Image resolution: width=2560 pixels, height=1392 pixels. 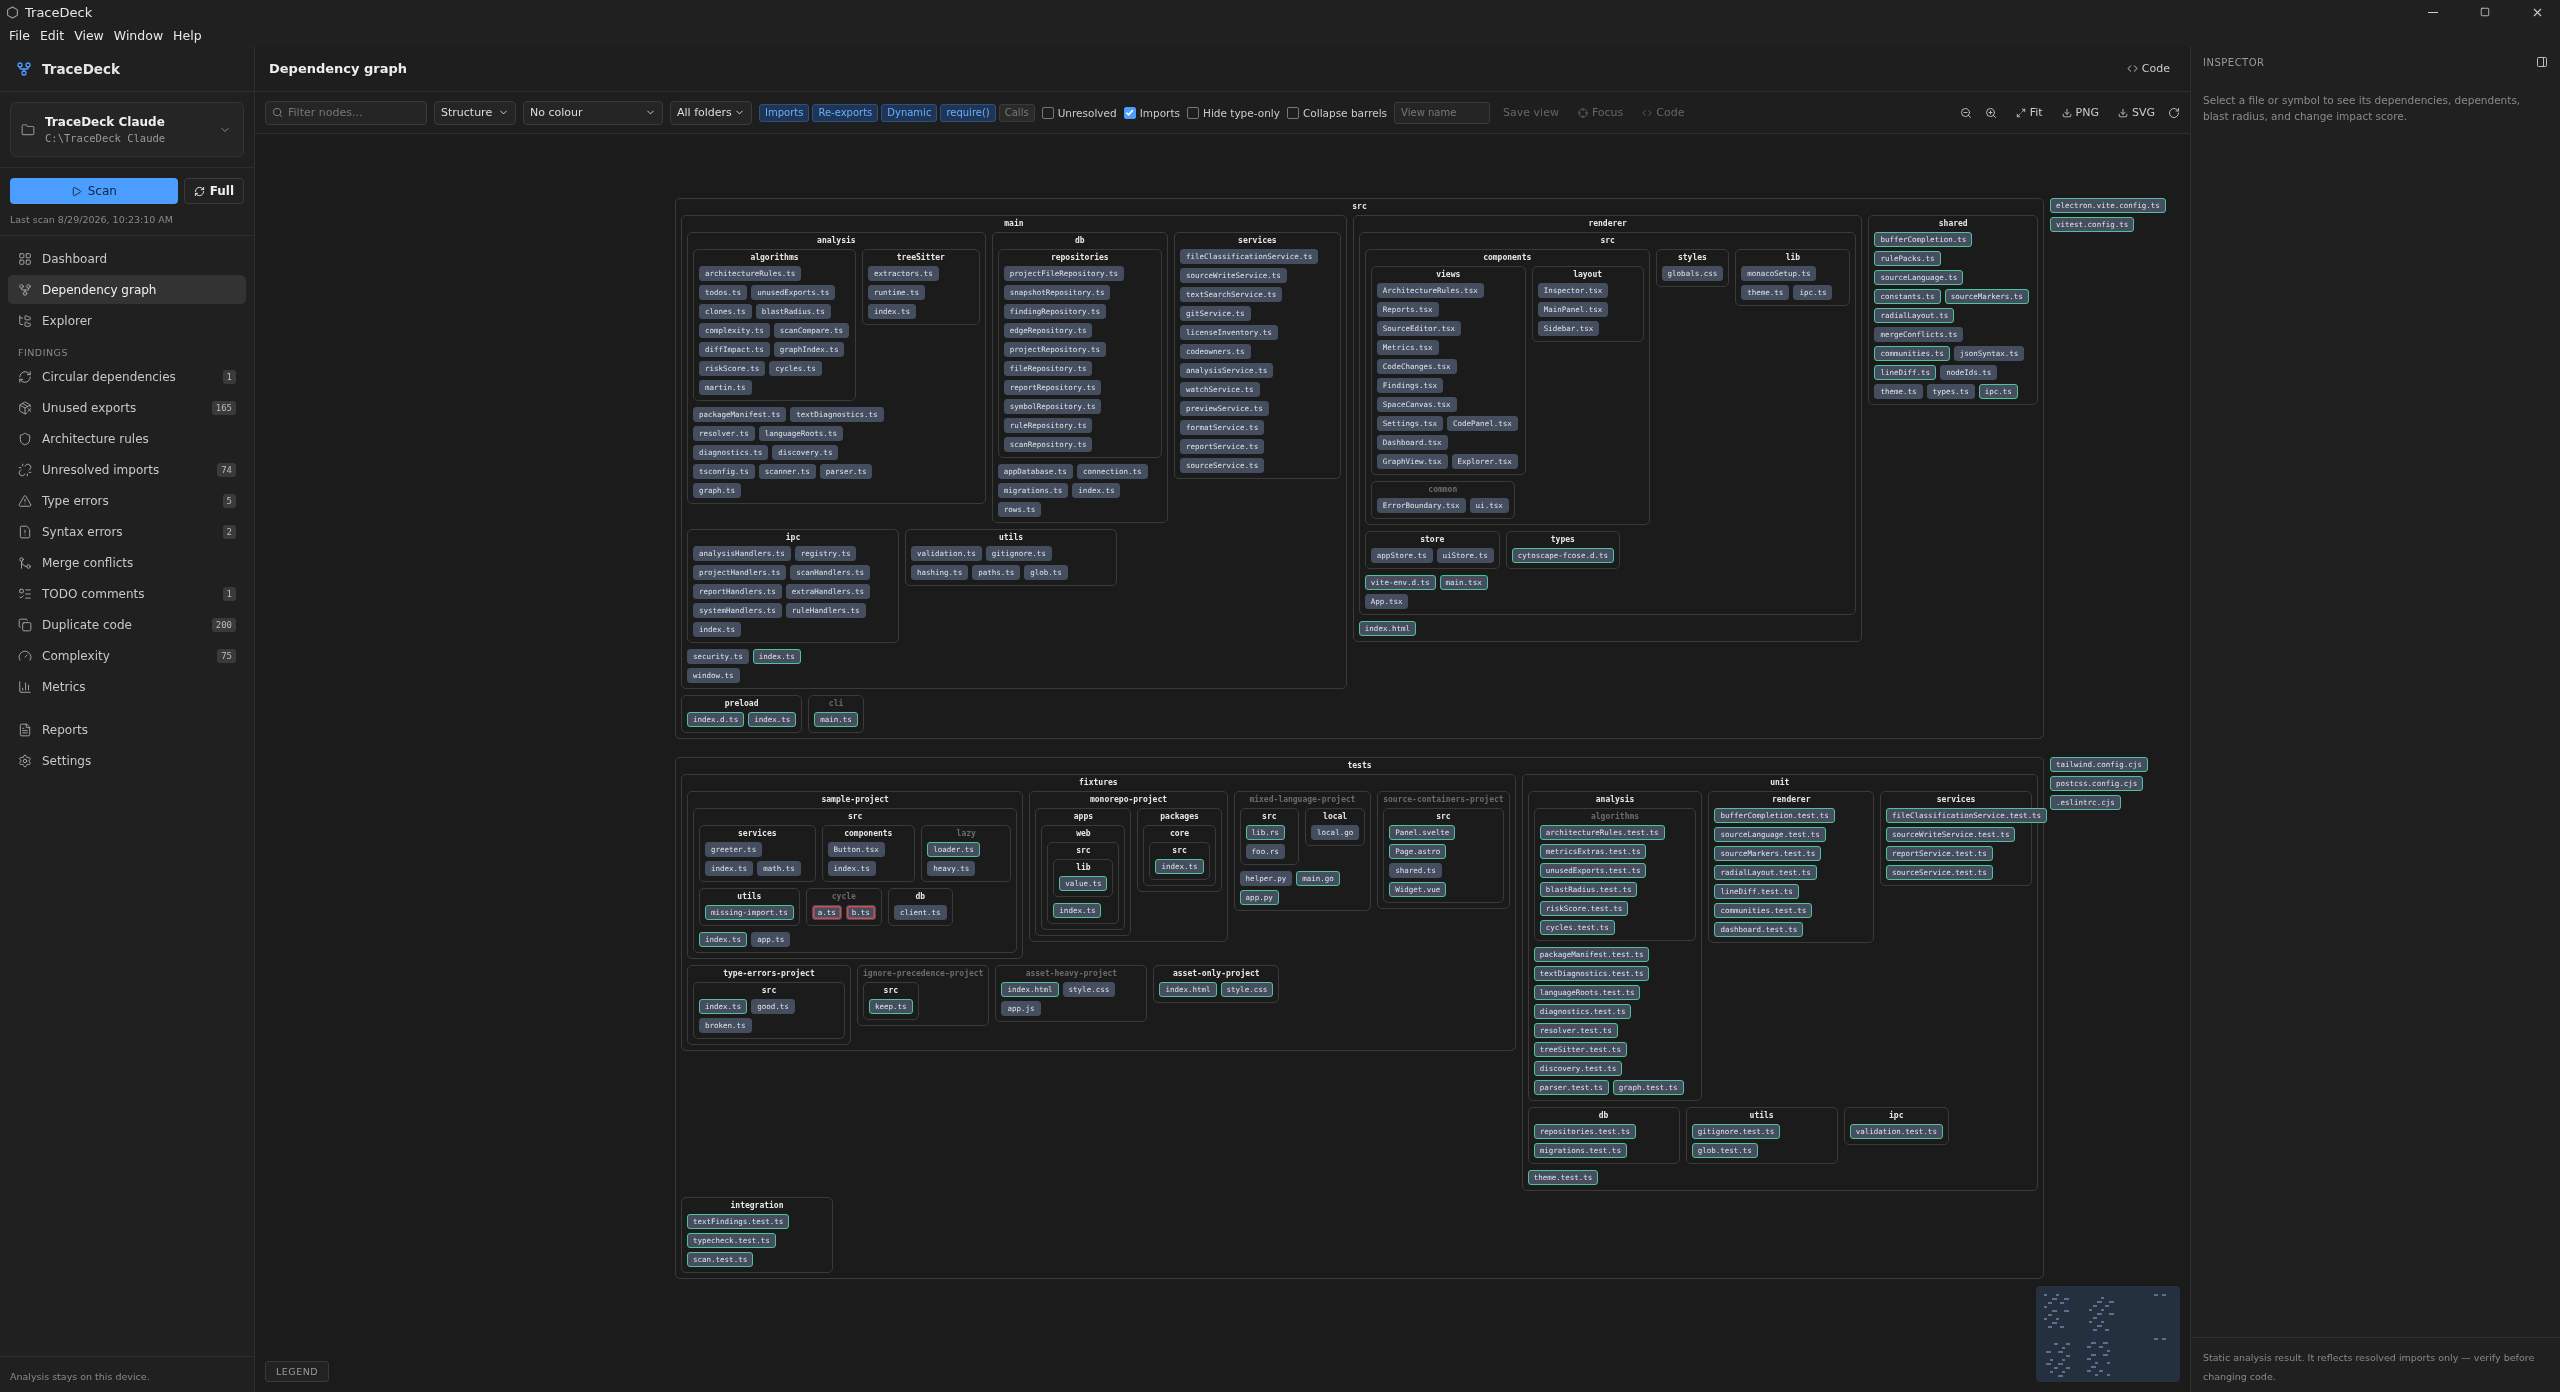 I want to click on full-scan-button: Full, so click(x=213, y=191).